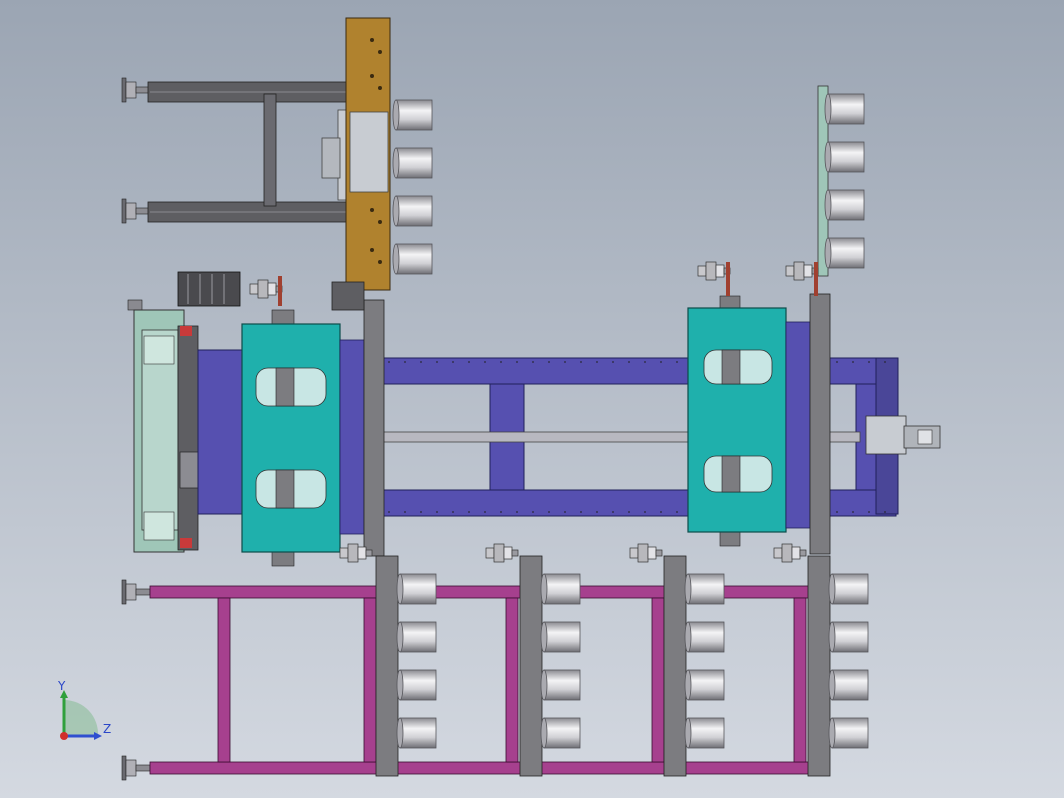 The width and height of the screenshot is (1064, 798). Describe the element at coordinates (412, 187) in the screenshot. I see `orange-bracket-rollers` at that location.